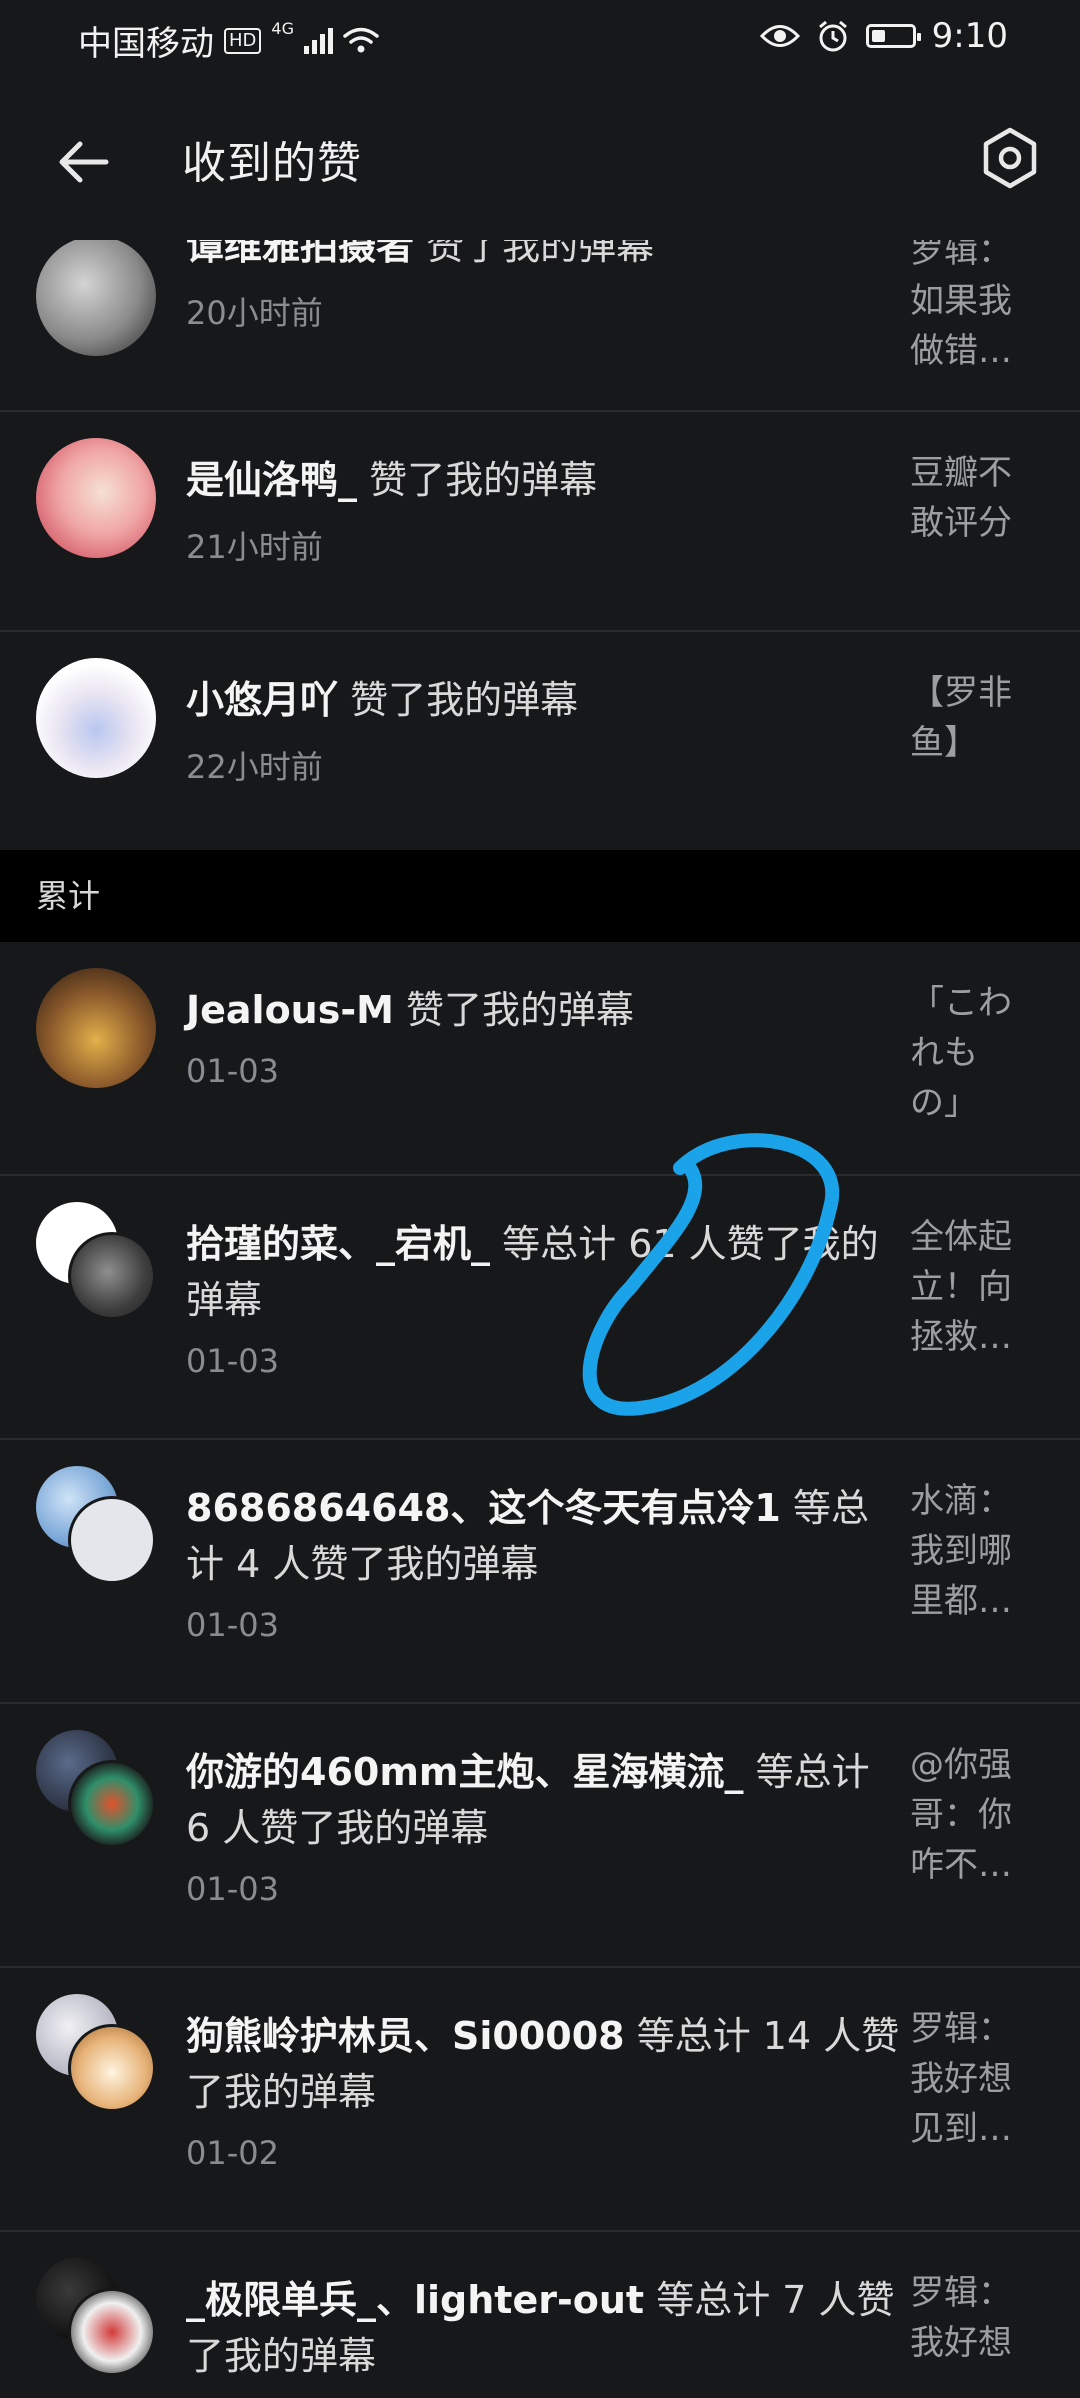  I want to click on status-left: 中国移动 HD 4G, so click(228, 40).